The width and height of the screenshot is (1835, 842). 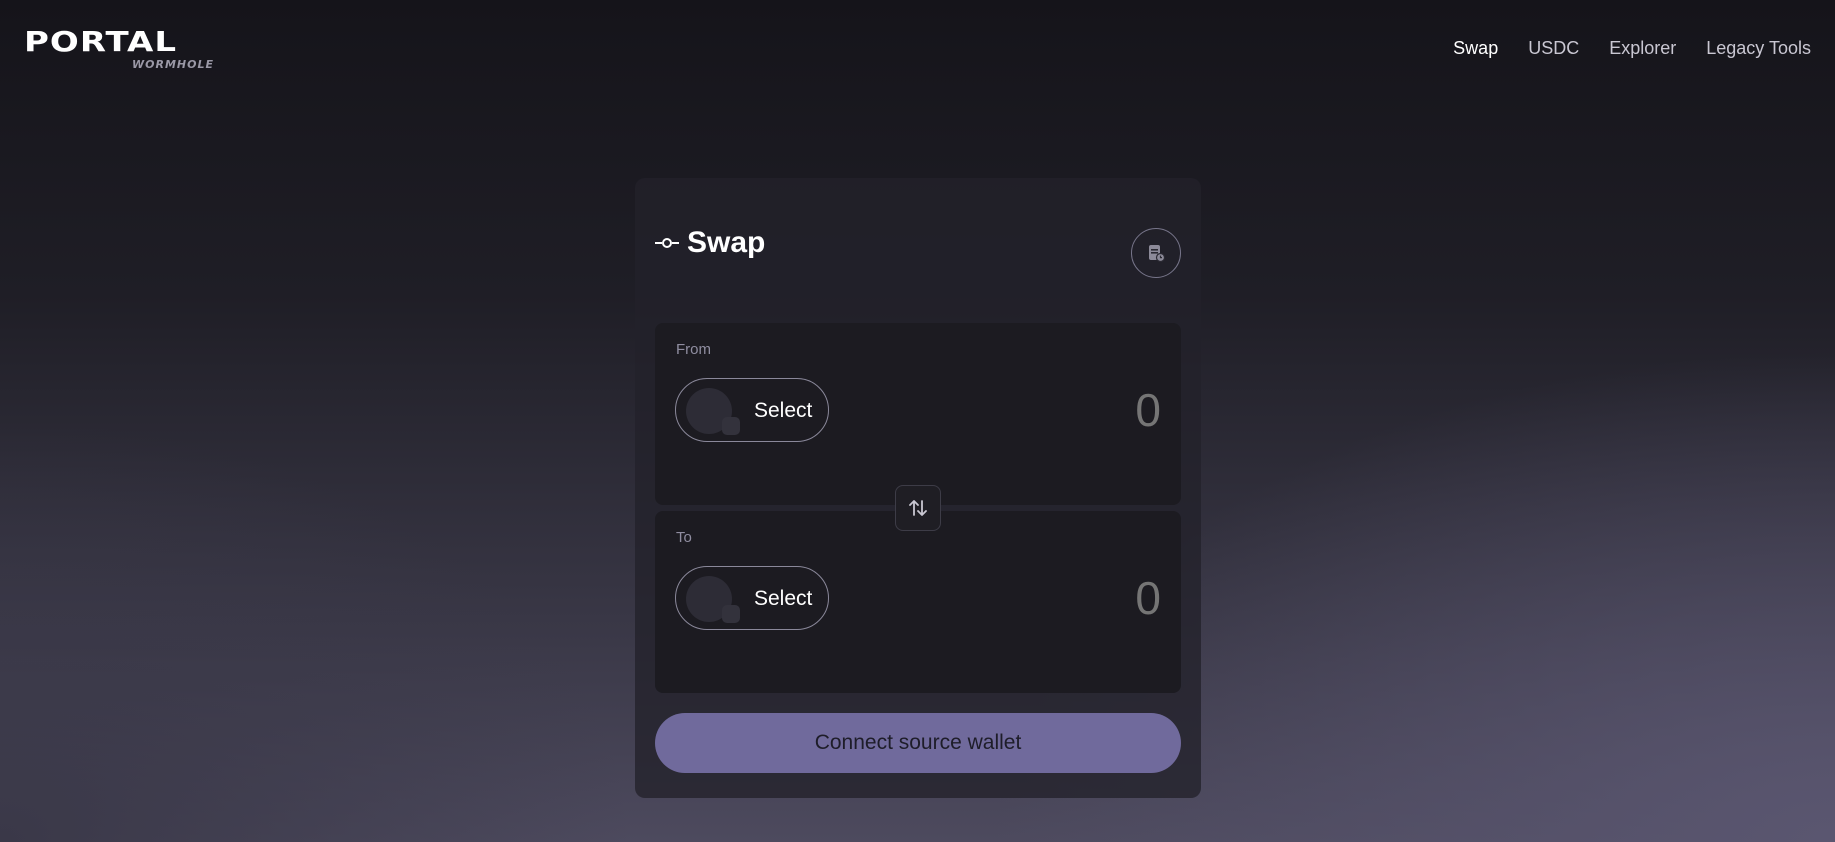 What do you see at coordinates (918, 602) in the screenshot?
I see `to-panel: To Select` at bounding box center [918, 602].